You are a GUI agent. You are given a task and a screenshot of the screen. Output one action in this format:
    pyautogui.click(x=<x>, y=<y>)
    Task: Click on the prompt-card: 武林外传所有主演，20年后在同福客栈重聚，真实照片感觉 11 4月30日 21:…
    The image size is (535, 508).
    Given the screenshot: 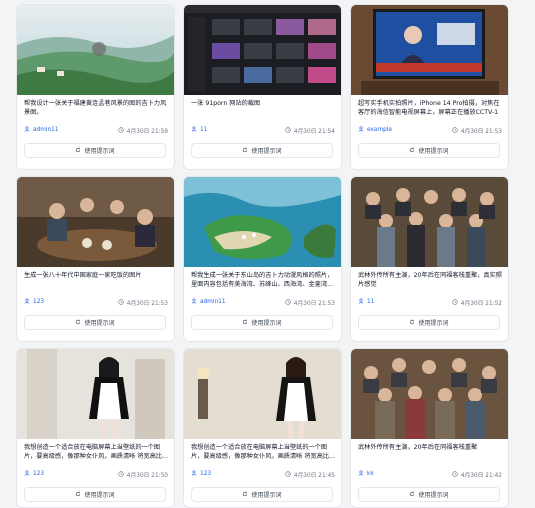 What is the action you would take?
    pyautogui.click(x=429, y=259)
    